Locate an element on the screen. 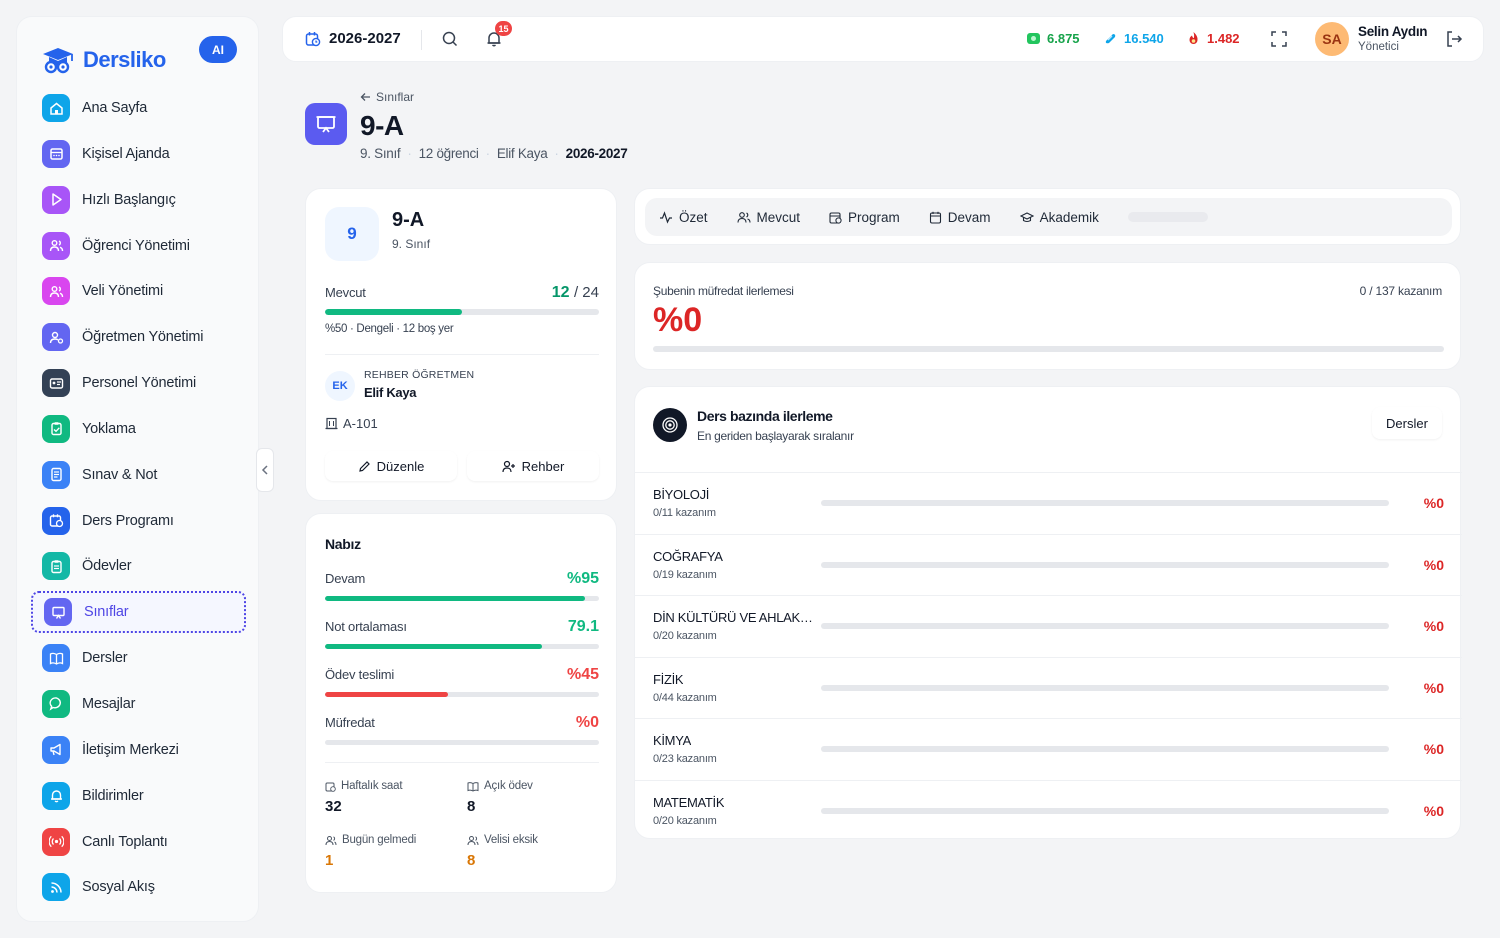 This screenshot has width=1500, height=938. sidebar-item-bildirimler: Bildirimler is located at coordinates (138, 796).